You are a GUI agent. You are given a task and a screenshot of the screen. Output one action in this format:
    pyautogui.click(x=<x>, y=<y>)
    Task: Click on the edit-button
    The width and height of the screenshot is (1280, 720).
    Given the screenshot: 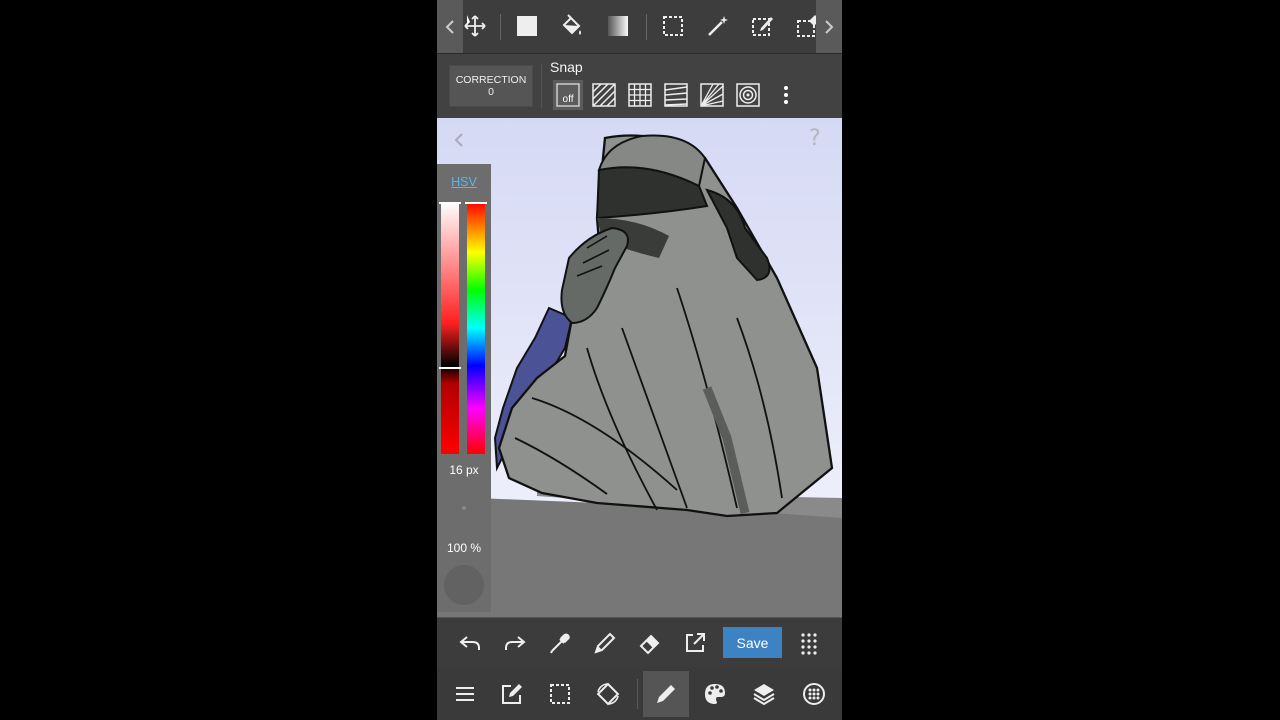 What is the action you would take?
    pyautogui.click(x=512, y=694)
    